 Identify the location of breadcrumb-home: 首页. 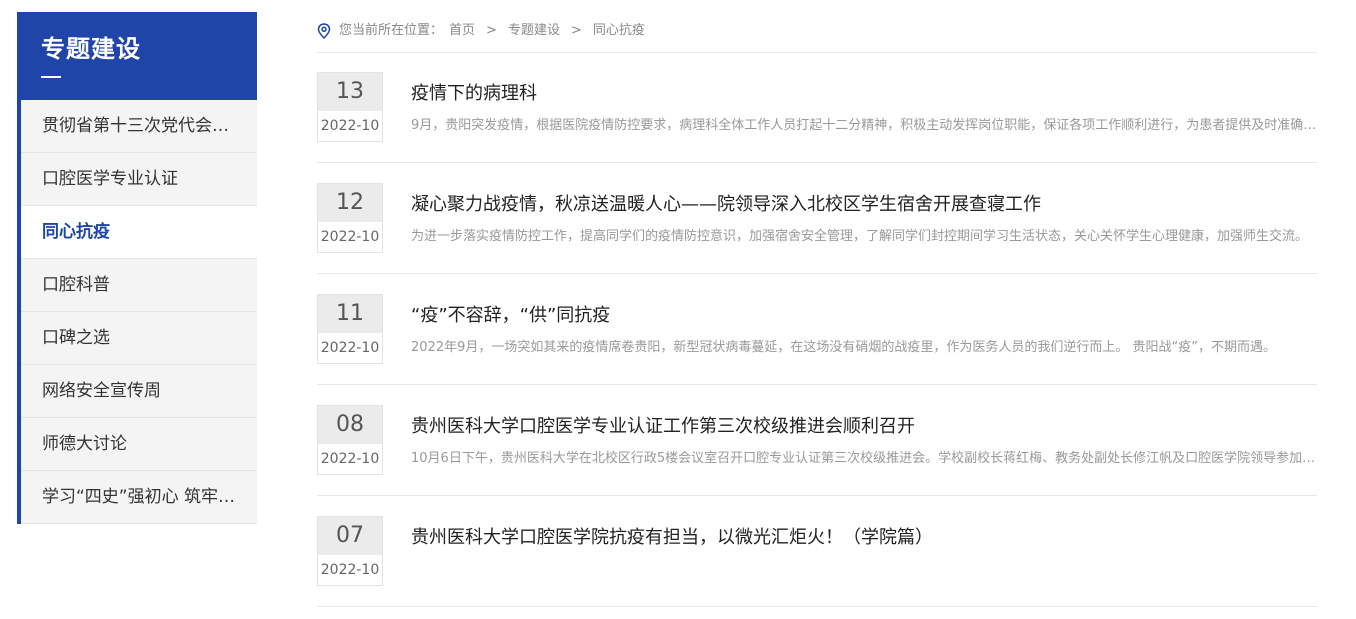
(462, 31).